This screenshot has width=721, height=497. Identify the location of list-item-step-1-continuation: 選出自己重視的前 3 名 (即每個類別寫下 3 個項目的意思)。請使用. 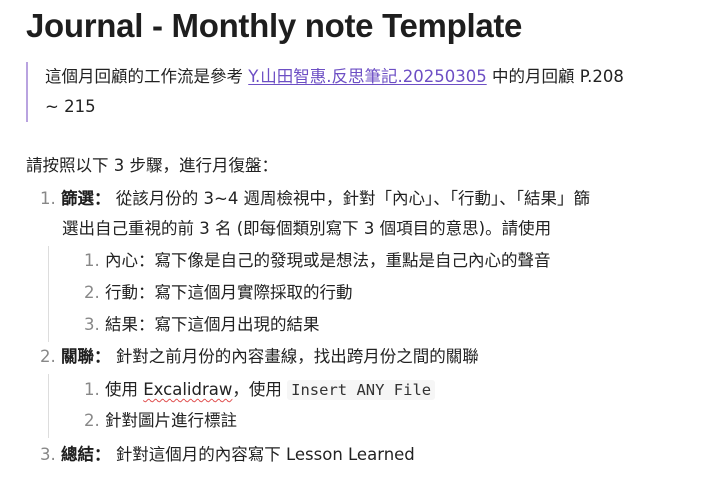
(307, 228).